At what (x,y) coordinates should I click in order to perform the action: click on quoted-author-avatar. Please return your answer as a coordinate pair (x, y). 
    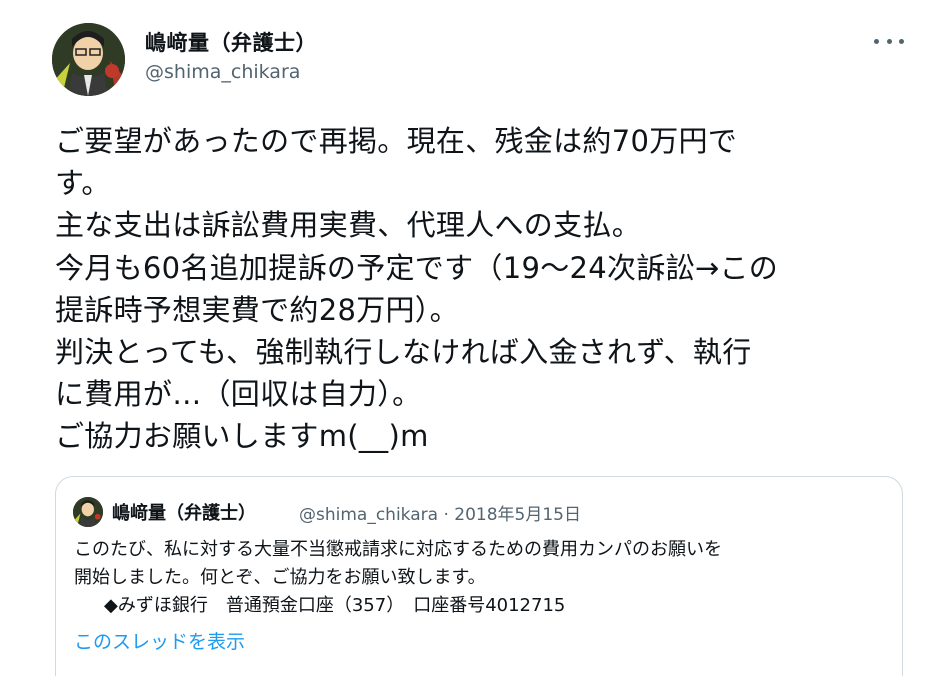
    Looking at the image, I should click on (88, 512).